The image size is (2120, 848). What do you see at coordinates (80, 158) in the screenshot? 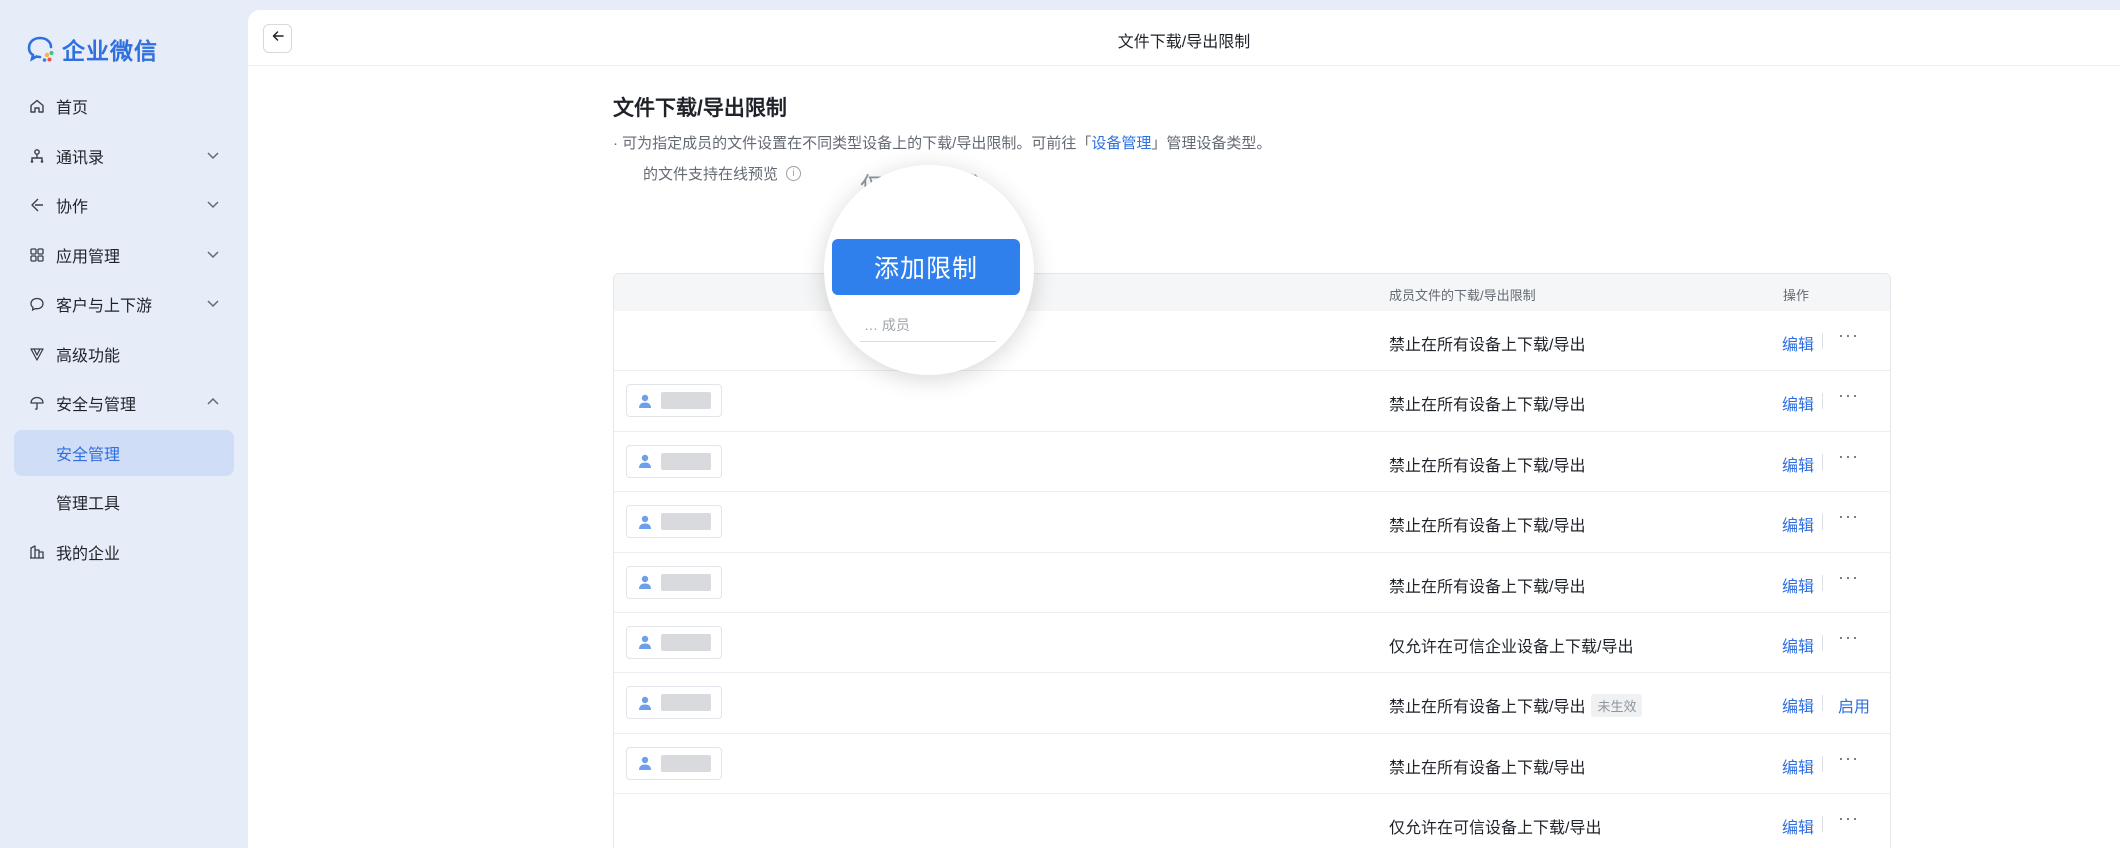
I see `sidebar-item-label: 通讯录` at bounding box center [80, 158].